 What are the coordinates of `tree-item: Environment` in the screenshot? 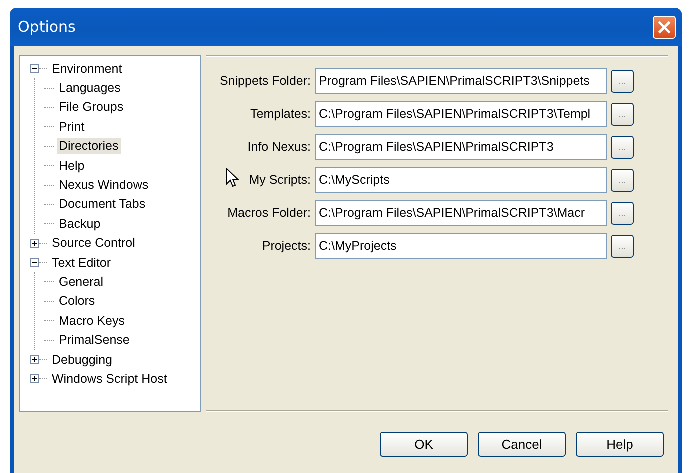 It's located at (87, 68).